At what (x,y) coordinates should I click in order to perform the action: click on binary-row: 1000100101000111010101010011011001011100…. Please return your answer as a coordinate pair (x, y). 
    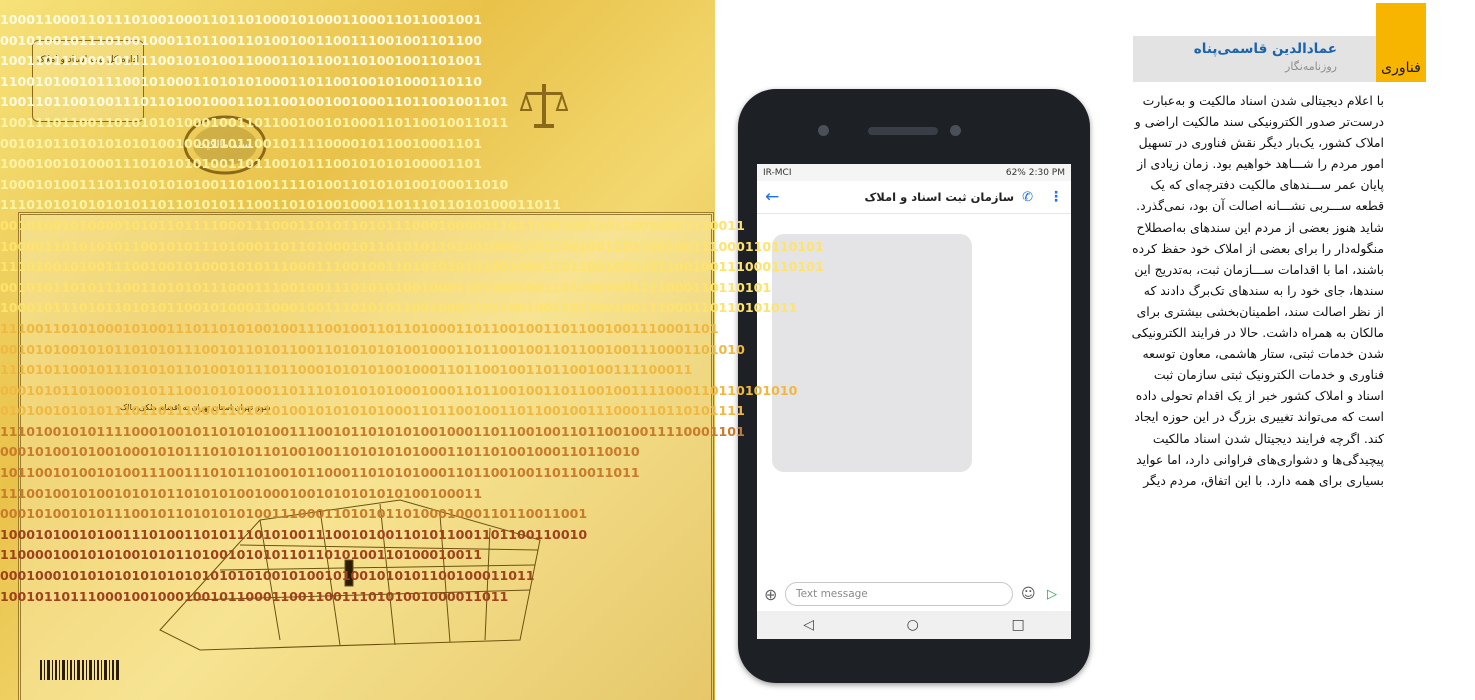
    Looking at the image, I should click on (241, 164).